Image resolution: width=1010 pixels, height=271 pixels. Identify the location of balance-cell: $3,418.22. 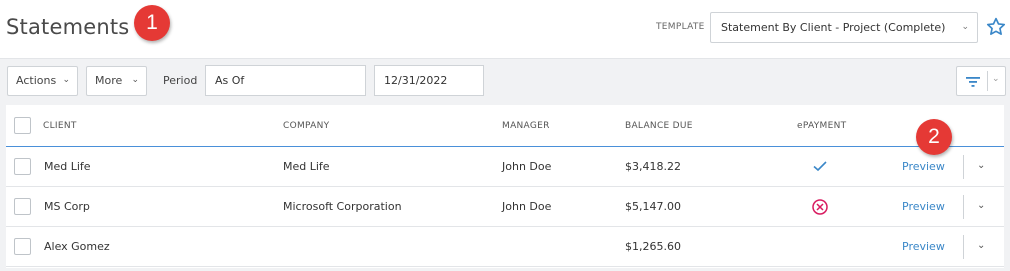
(653, 166).